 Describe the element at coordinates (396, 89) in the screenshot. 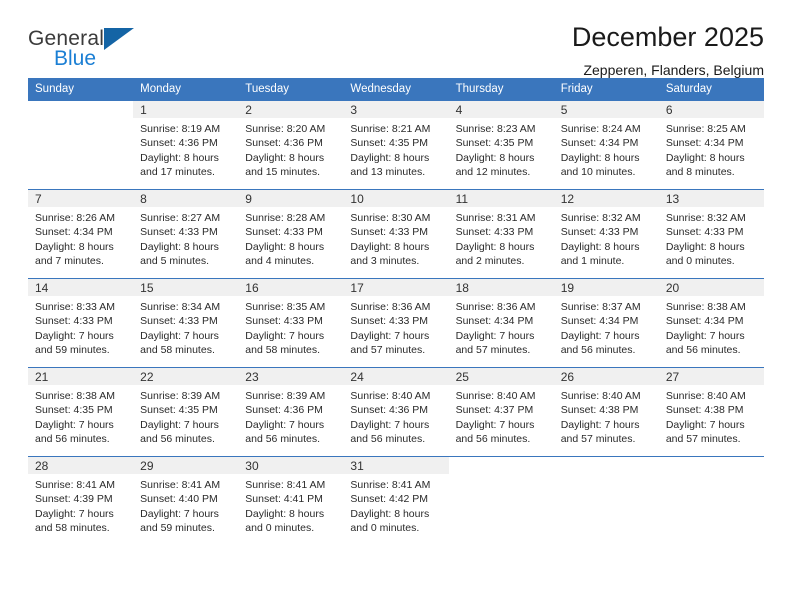

I see `weekday-header-wednesday: Wednesday` at that location.